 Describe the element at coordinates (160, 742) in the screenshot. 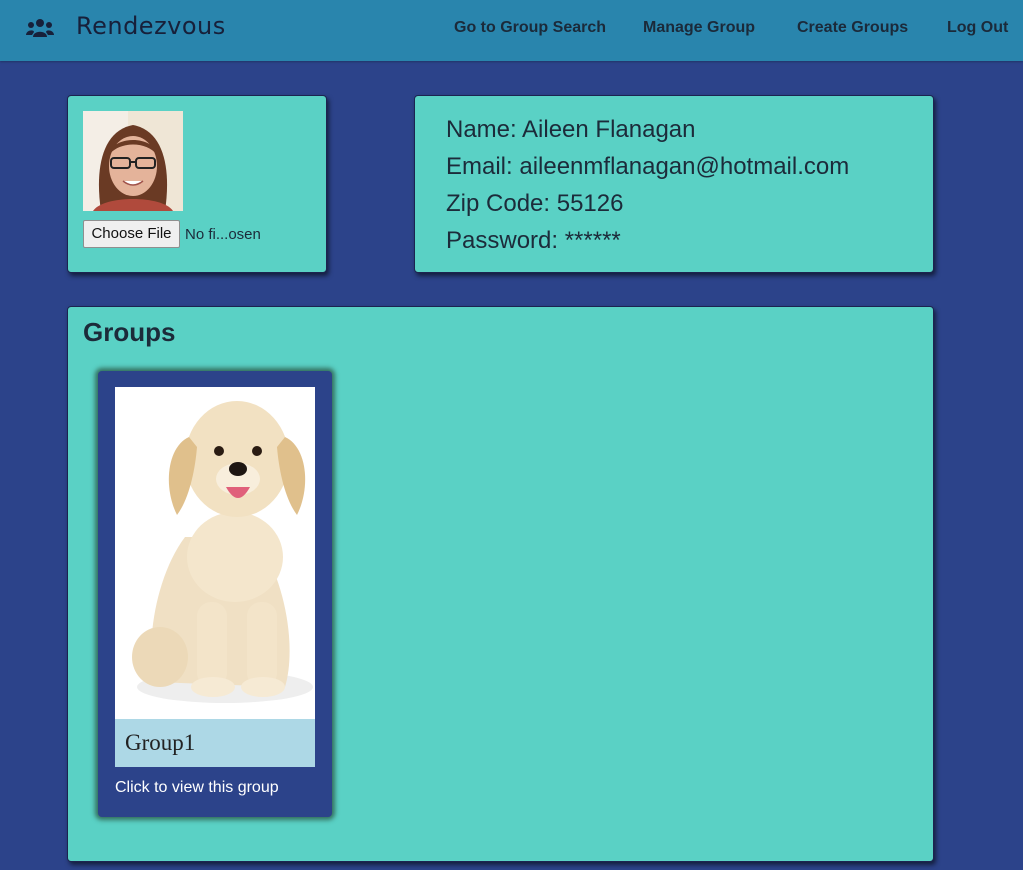

I see `group-name: Group1` at that location.